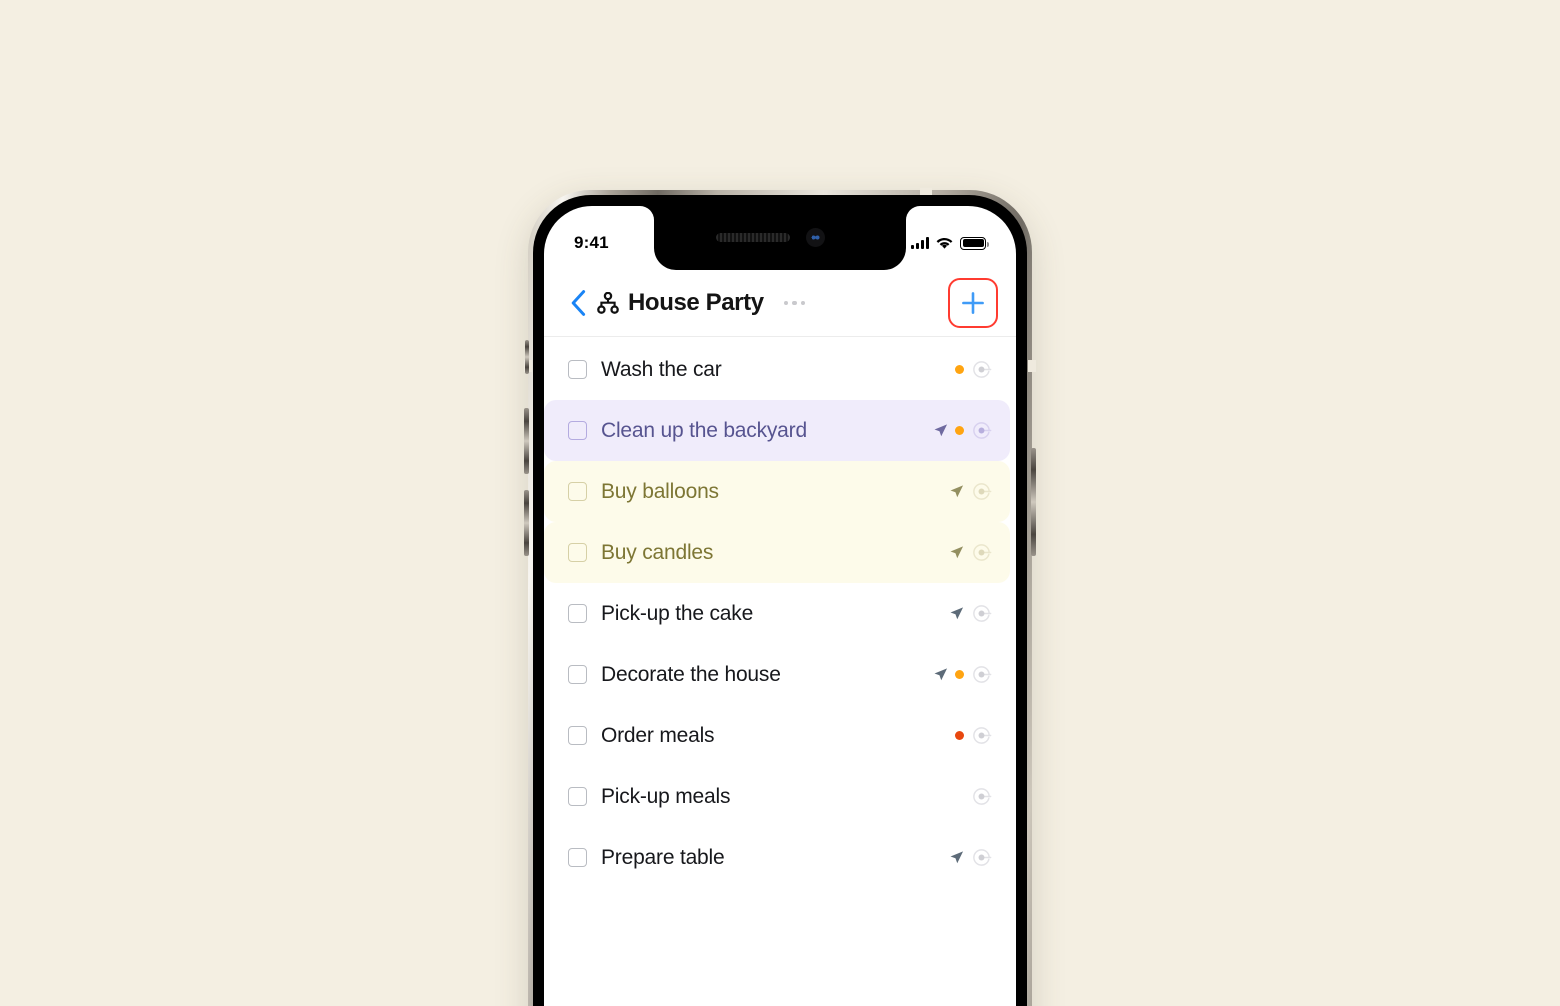 The width and height of the screenshot is (1560, 1006). What do you see at coordinates (704, 430) in the screenshot?
I see `task-label: Clean up the backyard` at bounding box center [704, 430].